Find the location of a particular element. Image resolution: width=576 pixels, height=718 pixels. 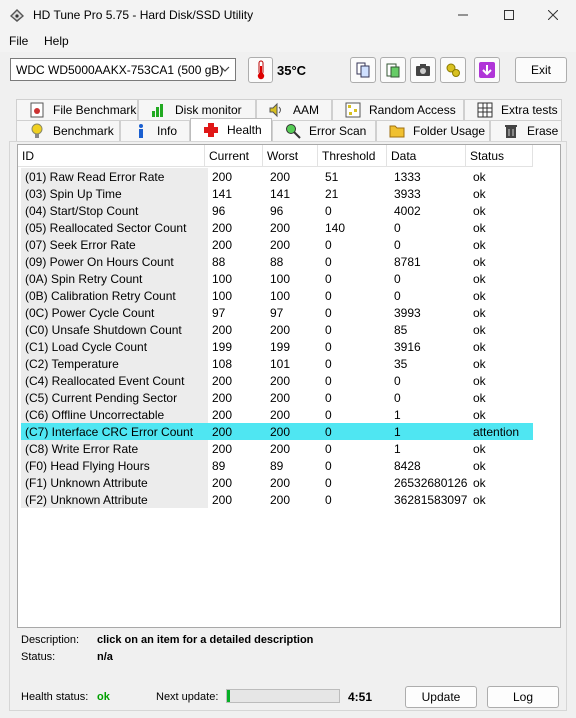

minimize-icon is located at coordinates (463, 15).